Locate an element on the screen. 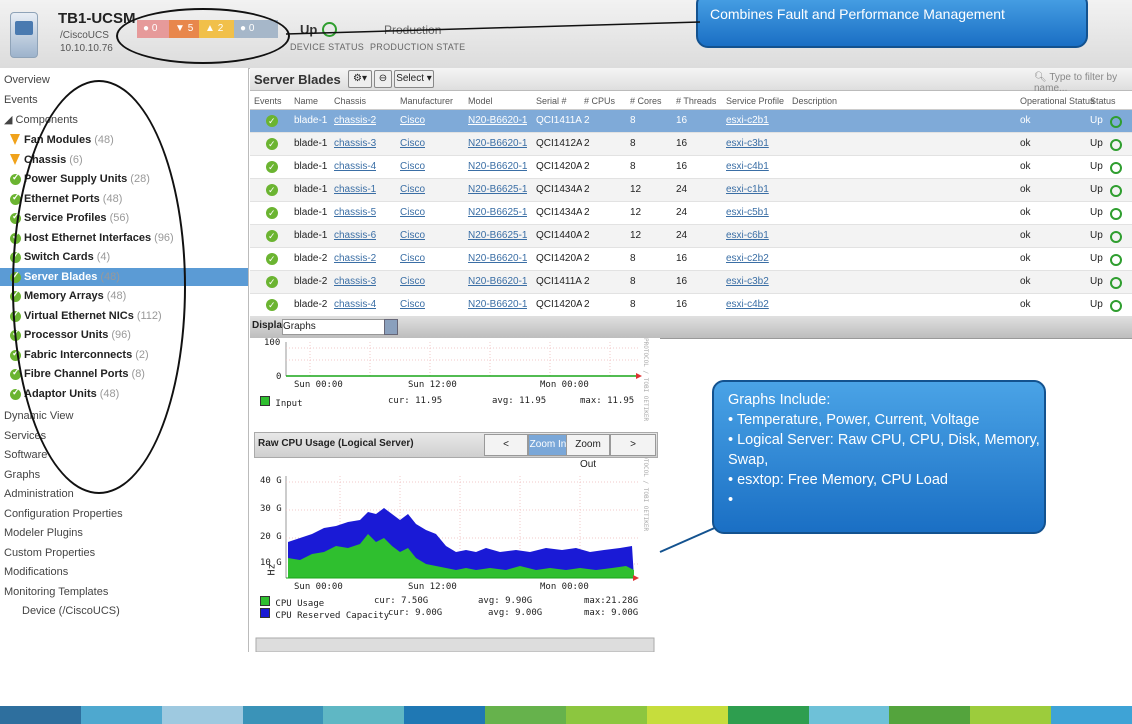  decorative-color-stripe is located at coordinates (566, 715).